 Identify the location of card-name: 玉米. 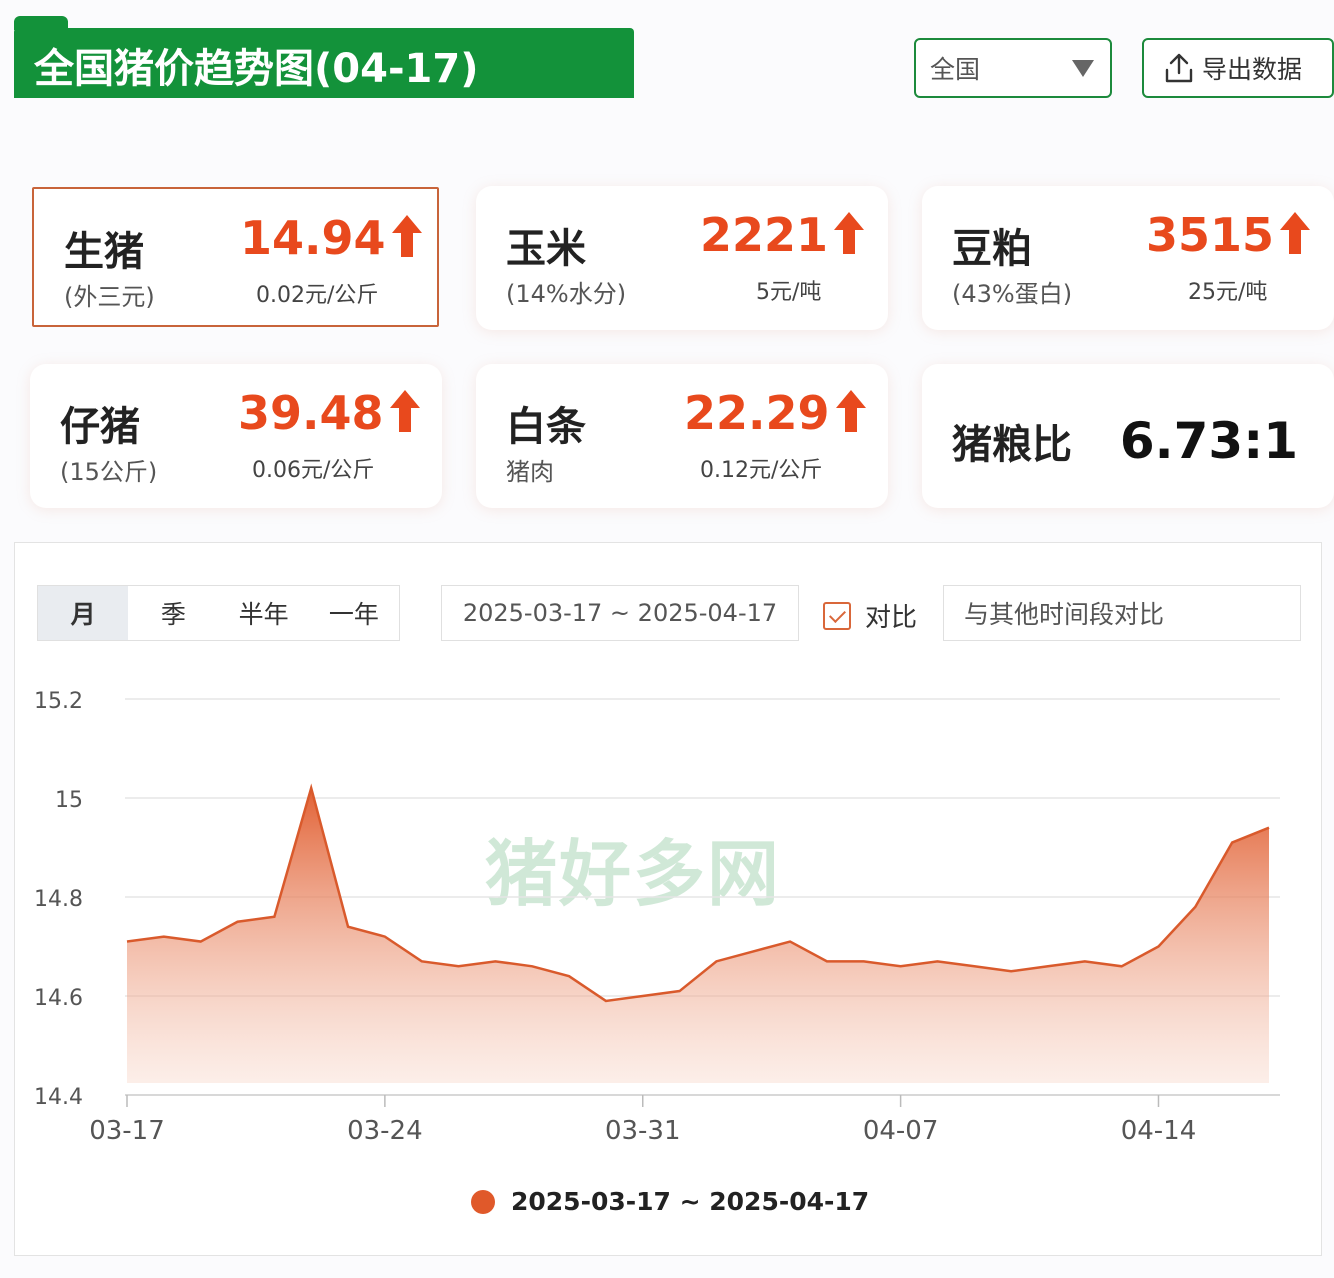
(546, 249).